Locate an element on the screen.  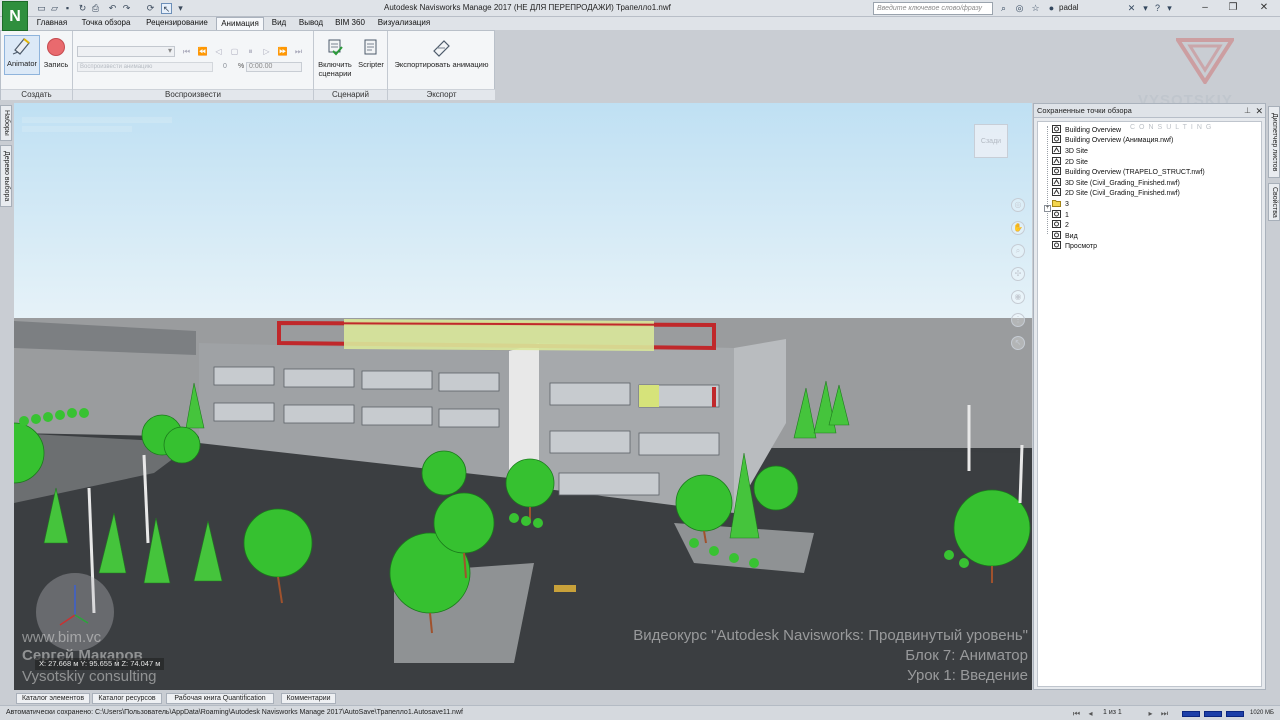
close-icon: ✕ is located at coordinates (1264, 8).